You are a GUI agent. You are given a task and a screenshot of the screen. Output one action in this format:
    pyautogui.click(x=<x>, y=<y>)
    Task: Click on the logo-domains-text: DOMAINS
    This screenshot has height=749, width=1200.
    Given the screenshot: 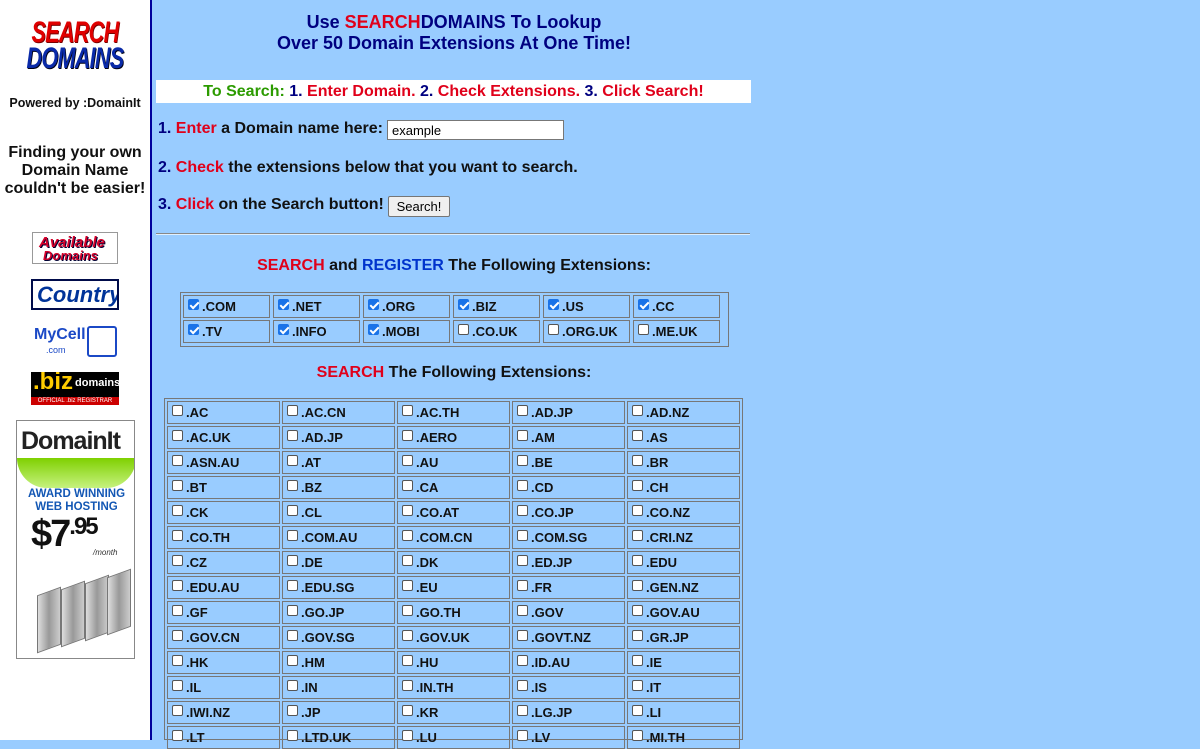 What is the action you would take?
    pyautogui.click(x=75, y=58)
    